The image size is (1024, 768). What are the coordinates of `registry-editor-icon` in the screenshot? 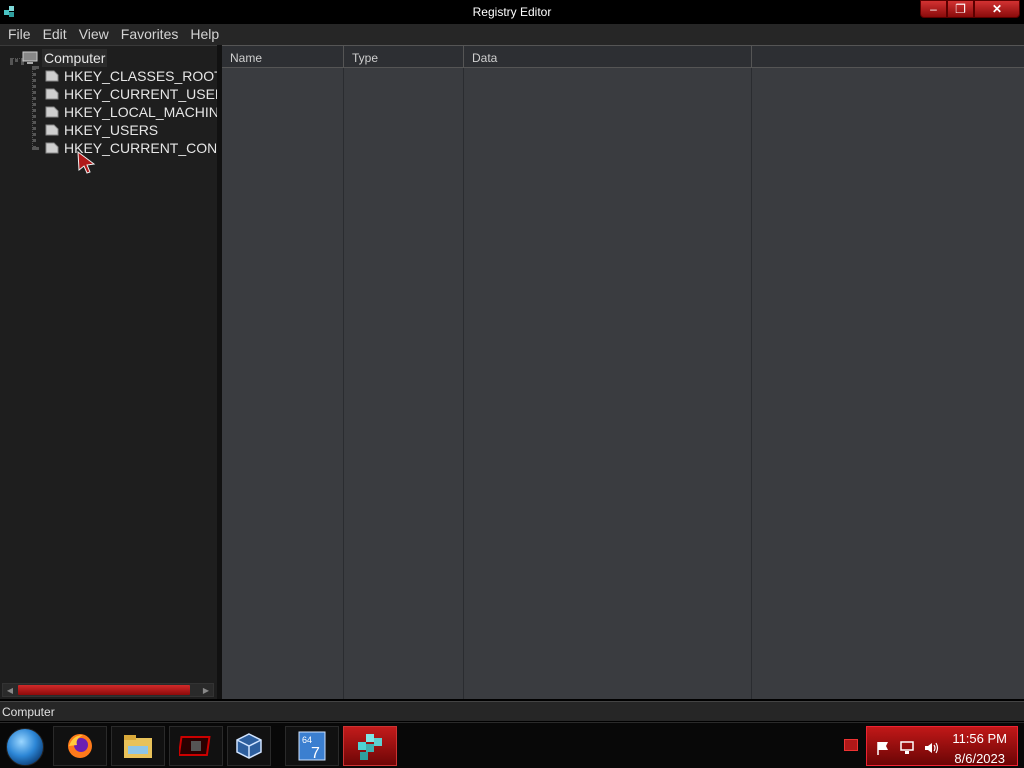 It's located at (370, 747).